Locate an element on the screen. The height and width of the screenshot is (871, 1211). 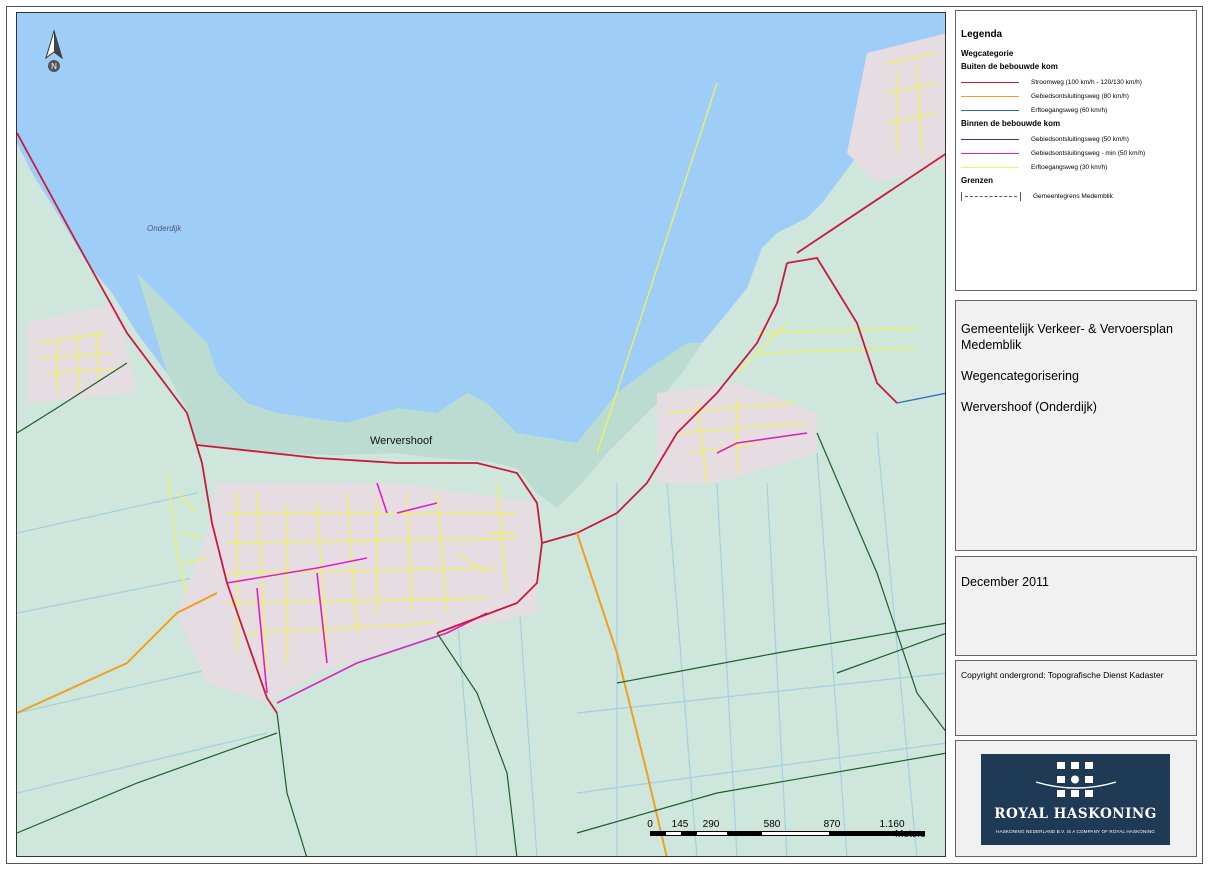
logo-name: ROYAL HASKONING is located at coordinates (1075, 814).